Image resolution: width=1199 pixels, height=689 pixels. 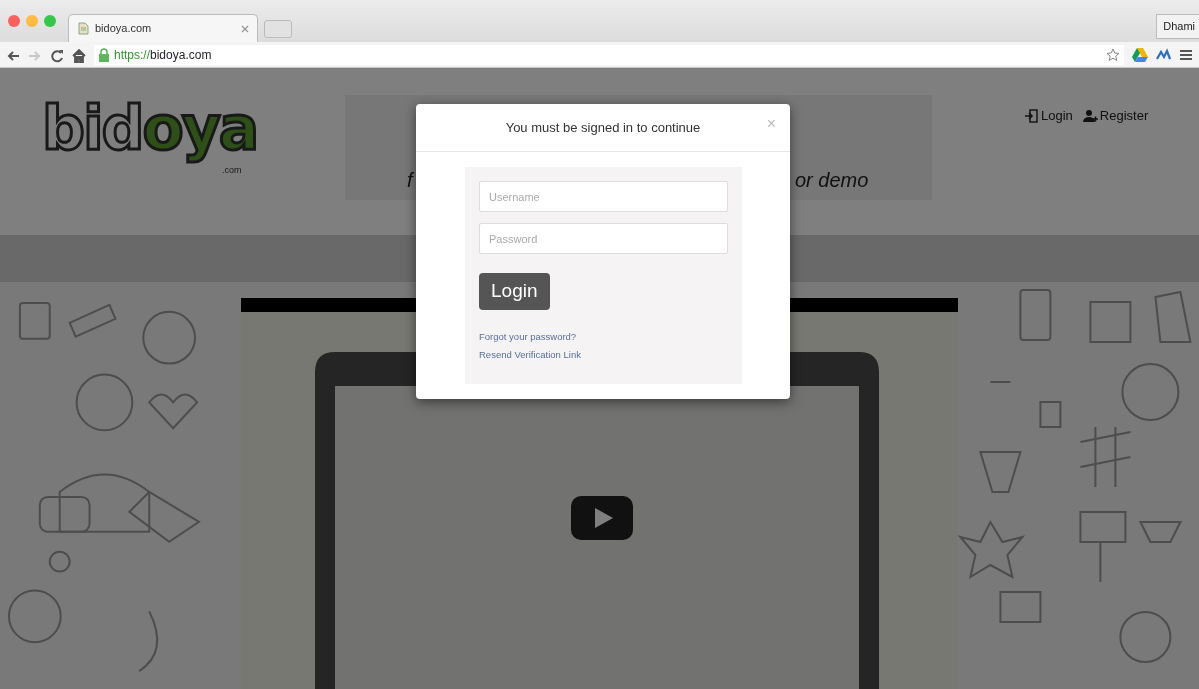 What do you see at coordinates (603, 127) in the screenshot?
I see `dialog-title: You must be signed in to continue` at bounding box center [603, 127].